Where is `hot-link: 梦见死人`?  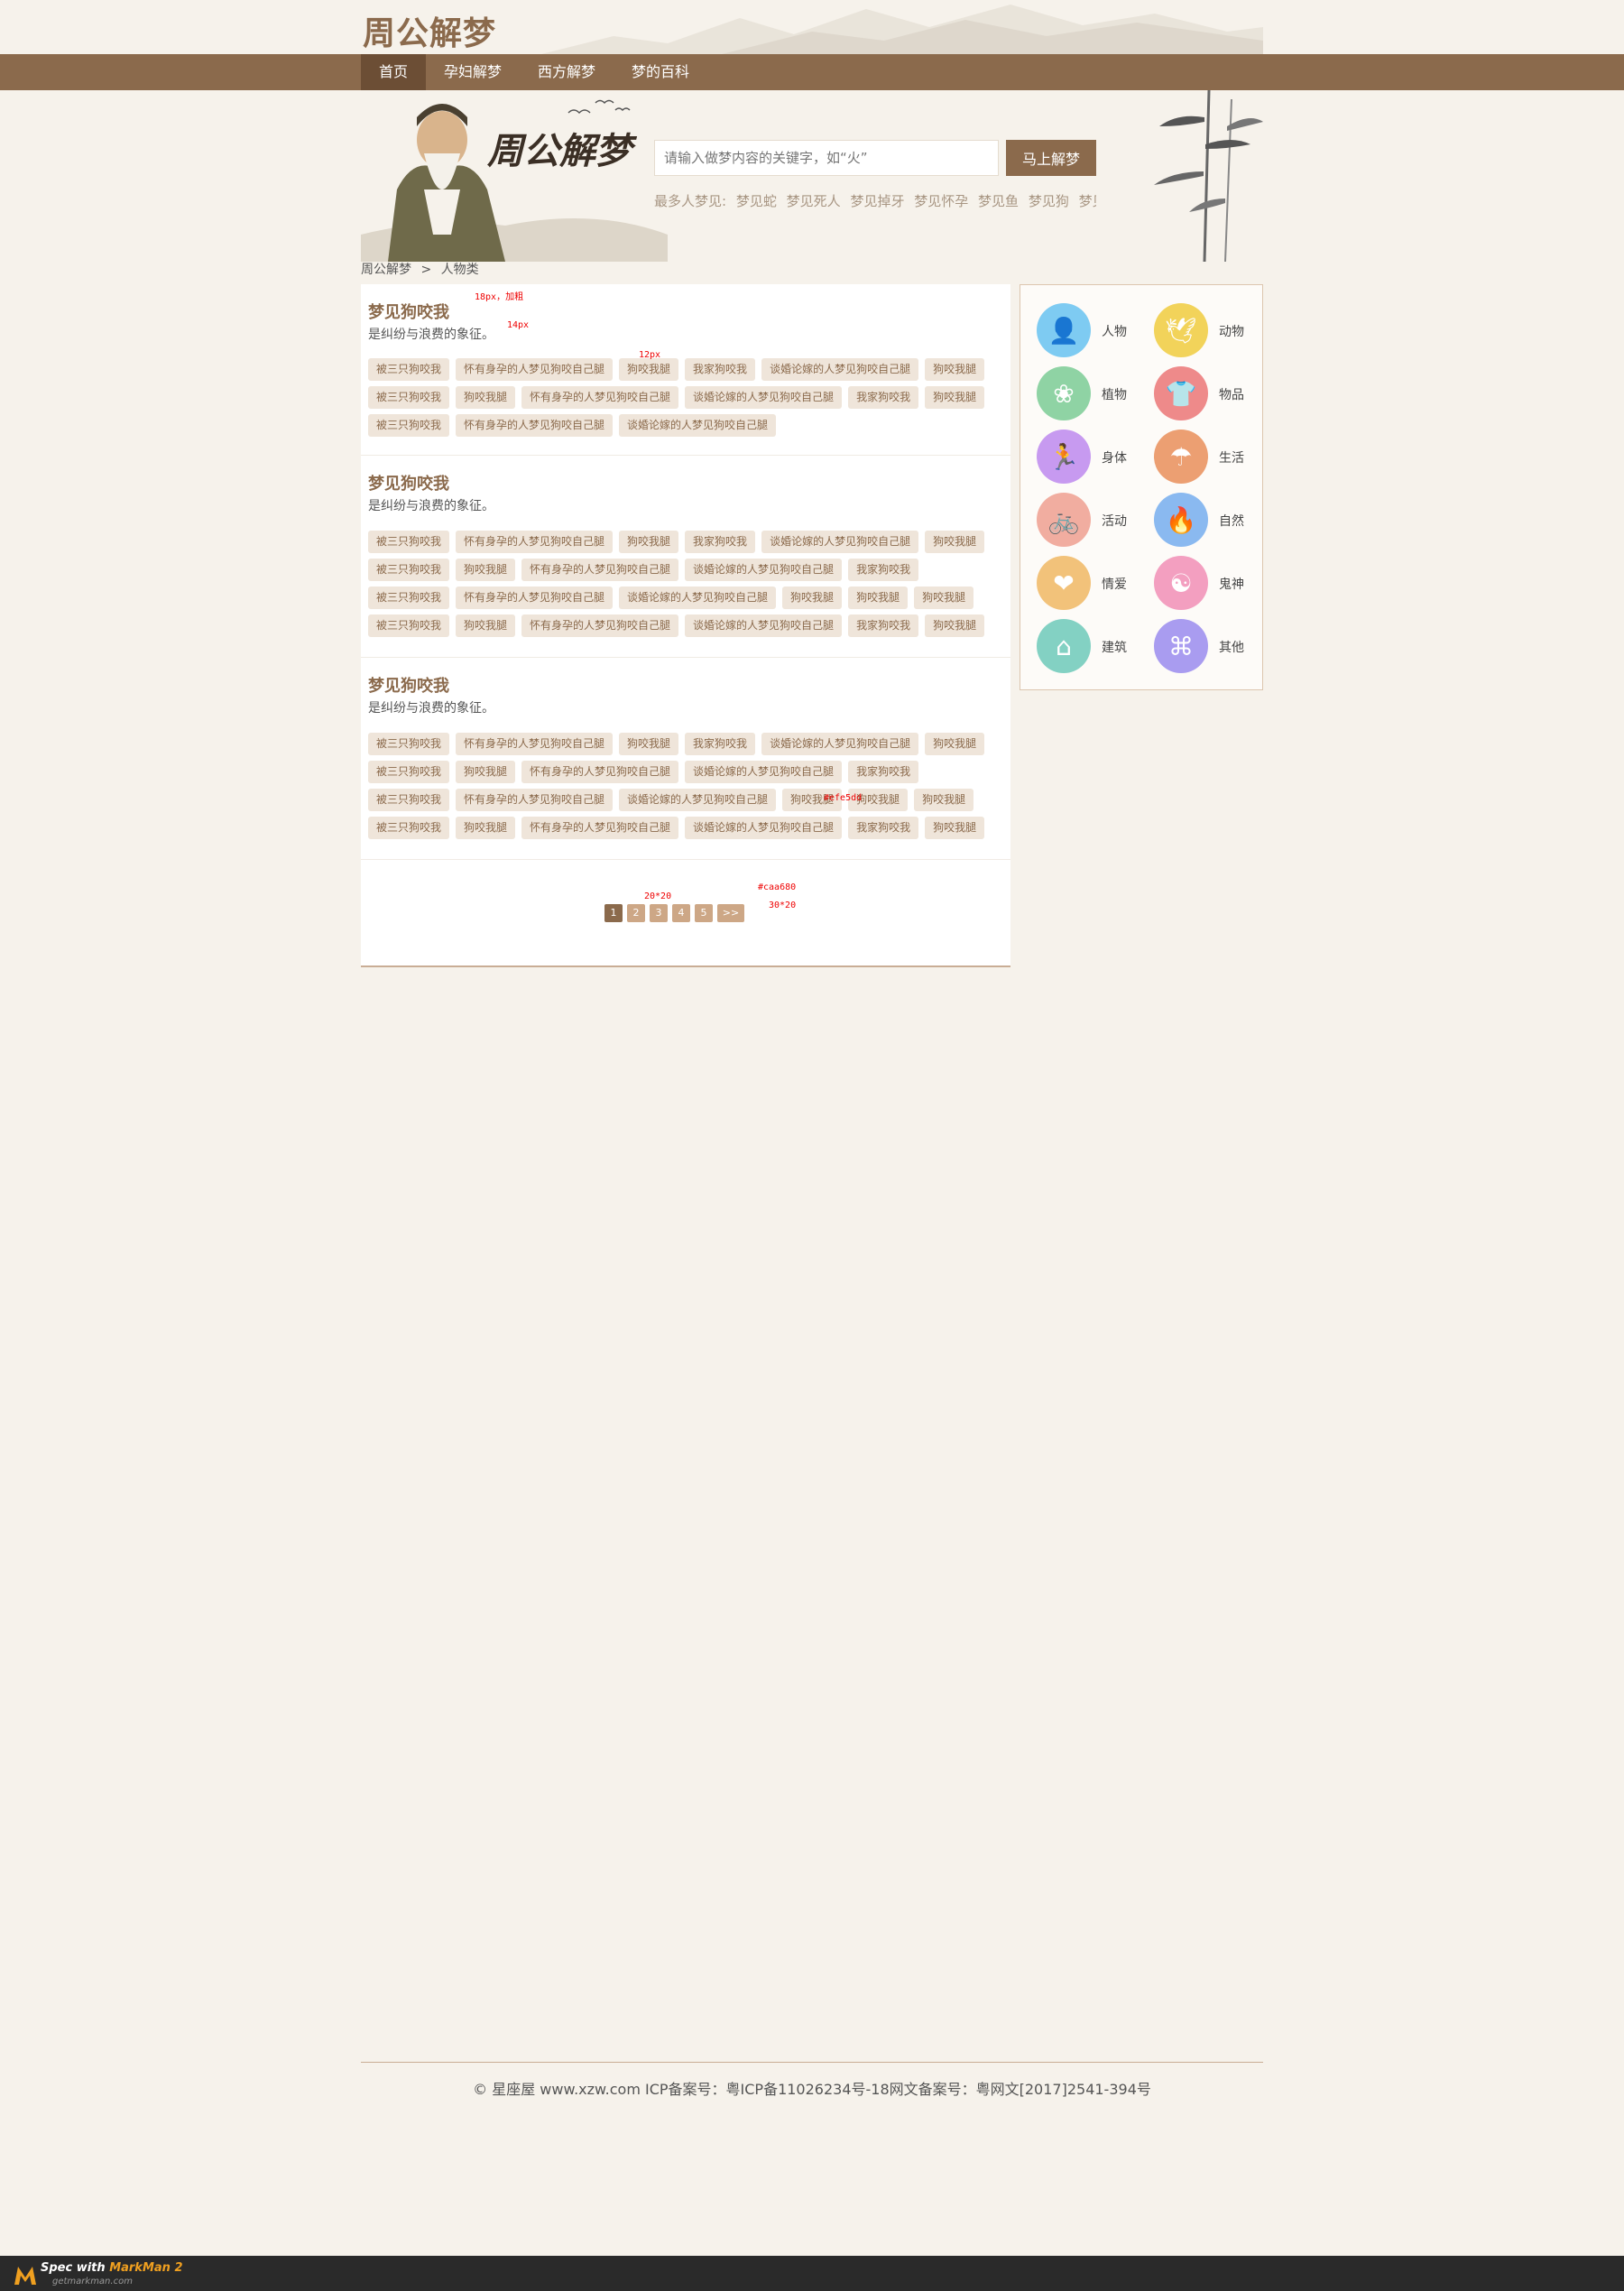 hot-link: 梦见死人 is located at coordinates (814, 201).